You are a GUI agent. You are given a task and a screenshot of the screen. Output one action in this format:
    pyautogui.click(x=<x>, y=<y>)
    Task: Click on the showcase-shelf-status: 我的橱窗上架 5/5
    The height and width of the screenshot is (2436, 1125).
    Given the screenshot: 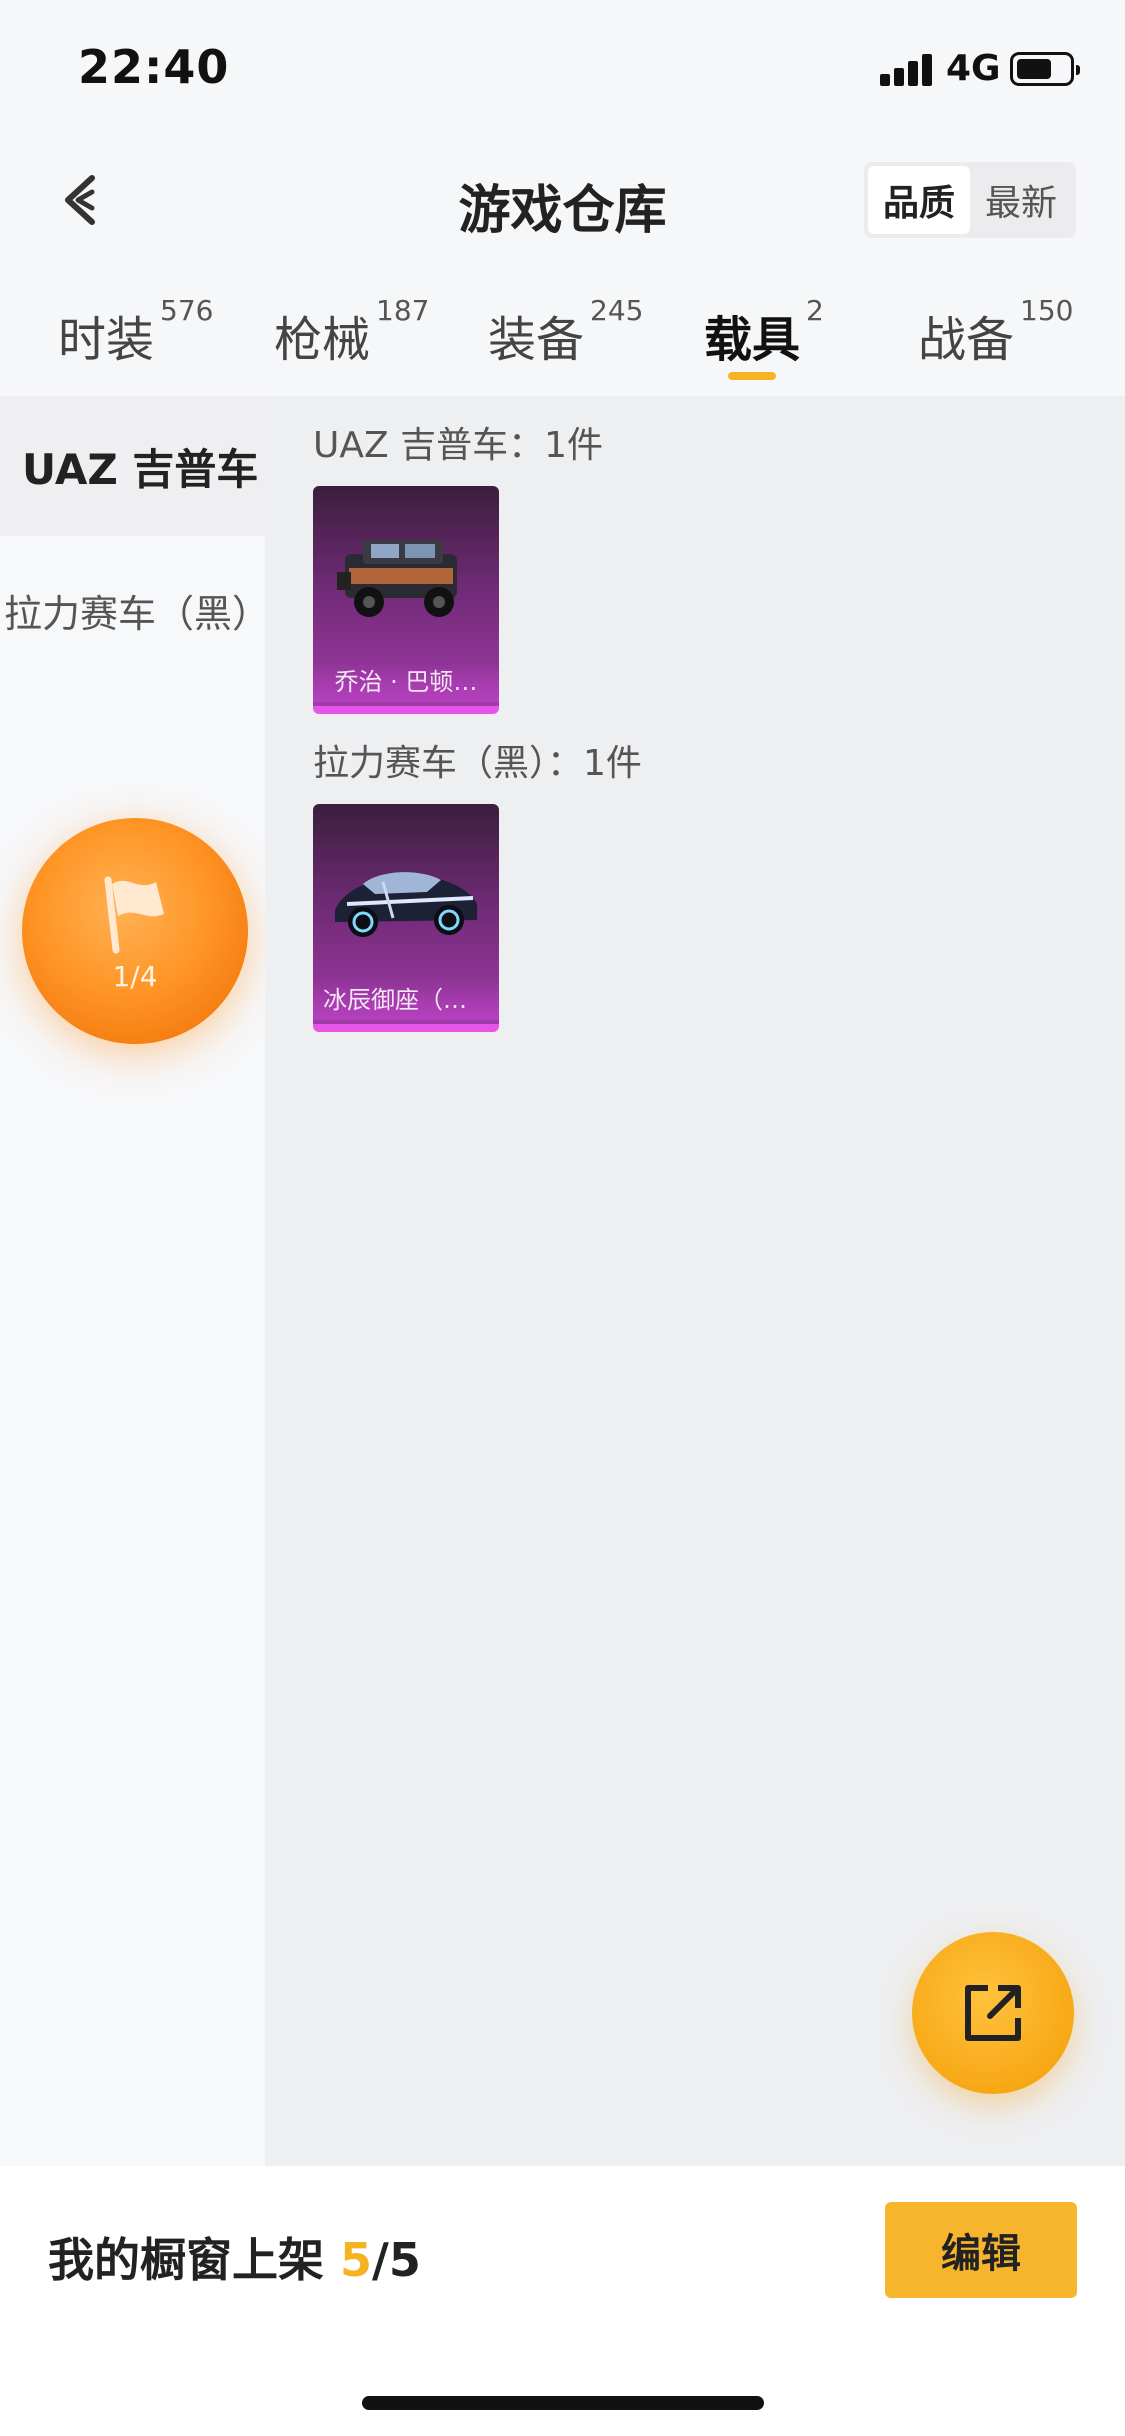 What is the action you would take?
    pyautogui.click(x=234, y=2257)
    